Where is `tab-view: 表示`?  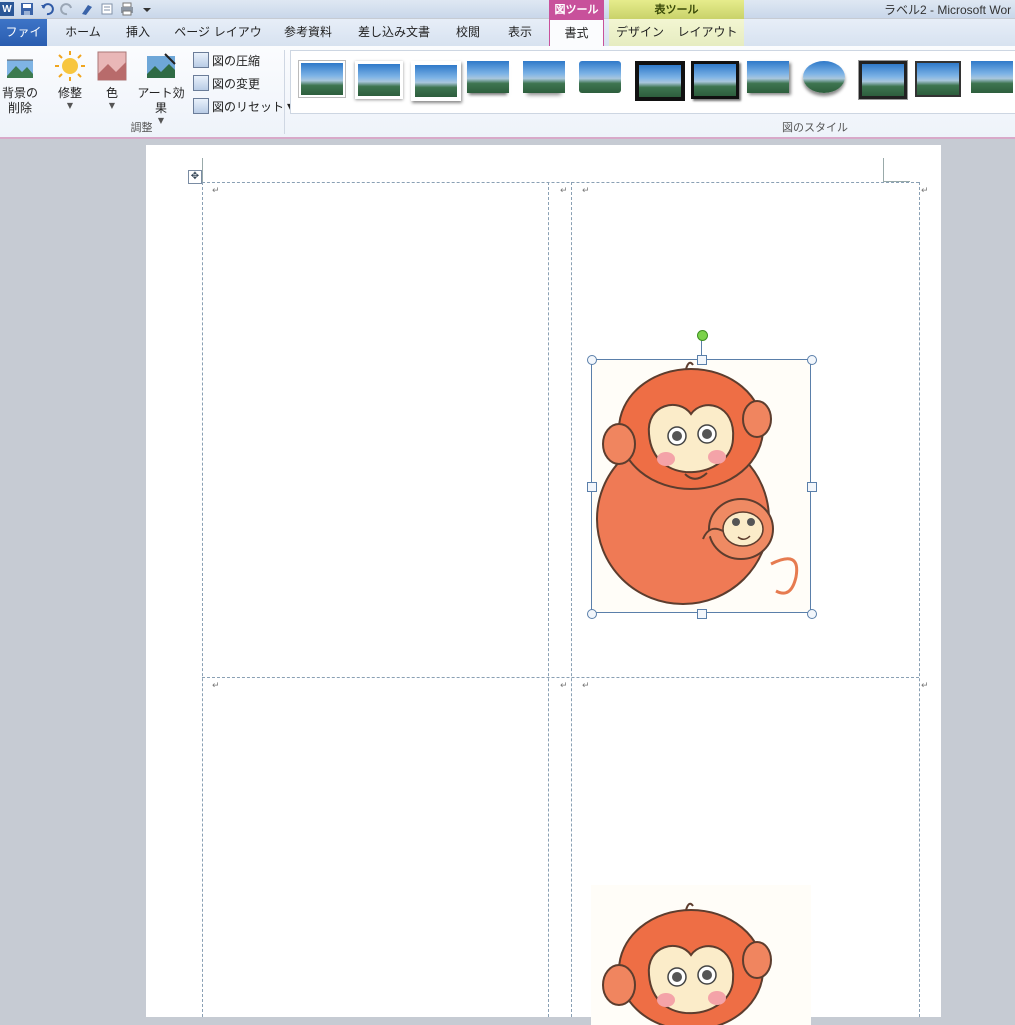
tab-view: 表示 is located at coordinates (520, 32).